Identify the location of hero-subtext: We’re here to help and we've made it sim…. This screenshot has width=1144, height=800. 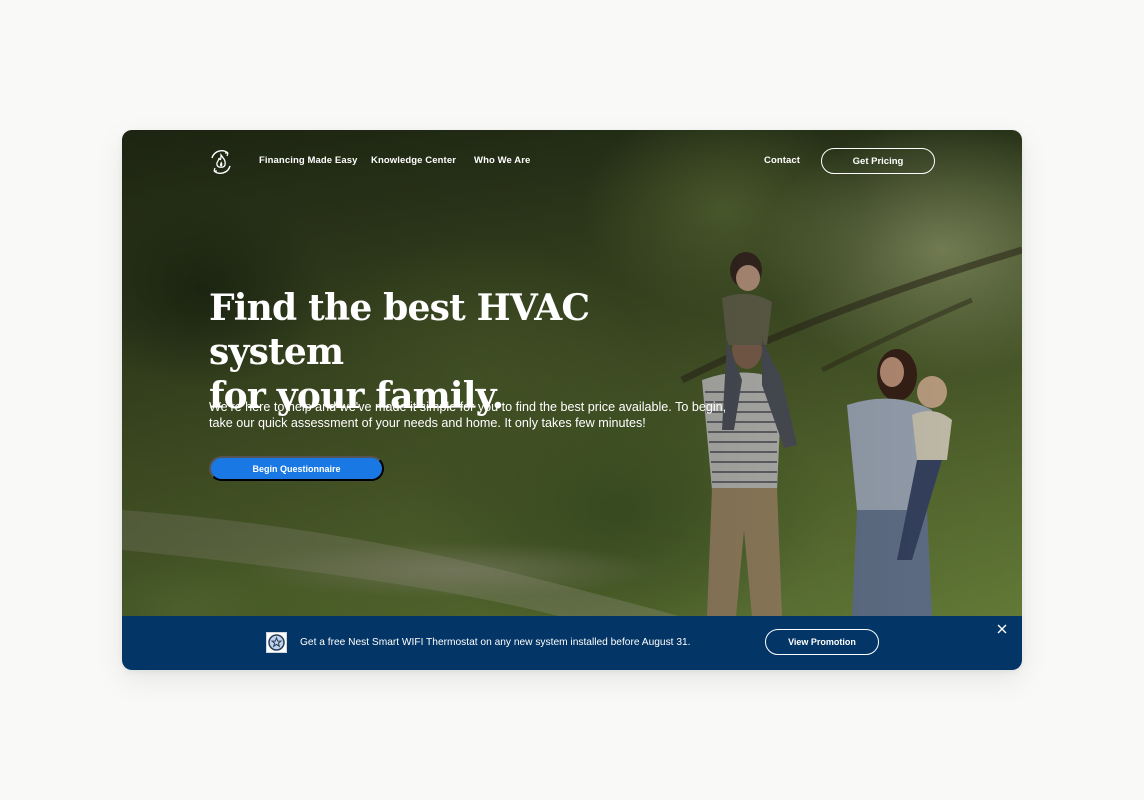
(468, 415).